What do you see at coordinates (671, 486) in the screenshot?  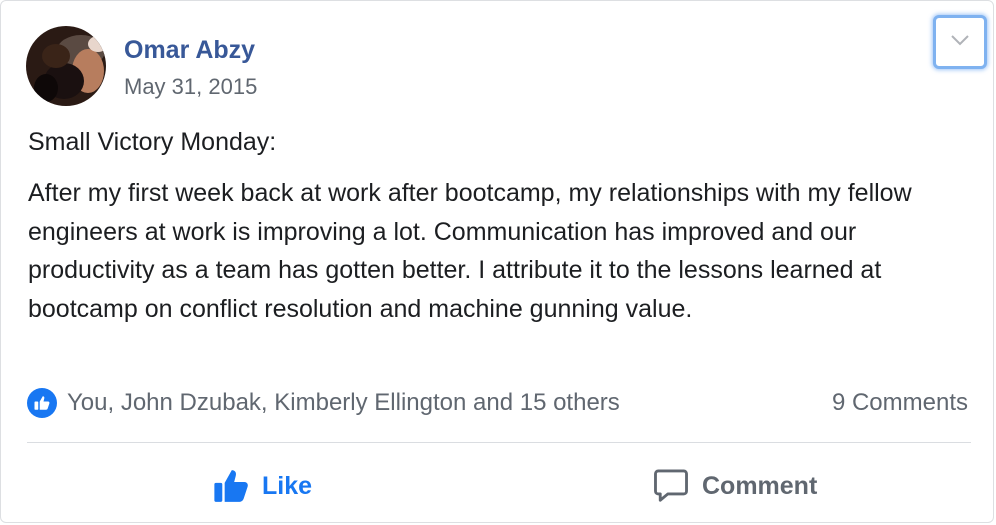 I see `speech-bubble-icon` at bounding box center [671, 486].